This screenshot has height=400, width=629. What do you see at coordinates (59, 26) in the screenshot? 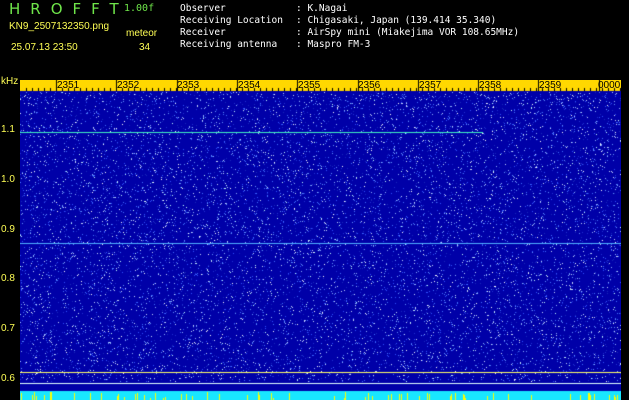
I see `filename-label: KN9_2507132350.png` at bounding box center [59, 26].